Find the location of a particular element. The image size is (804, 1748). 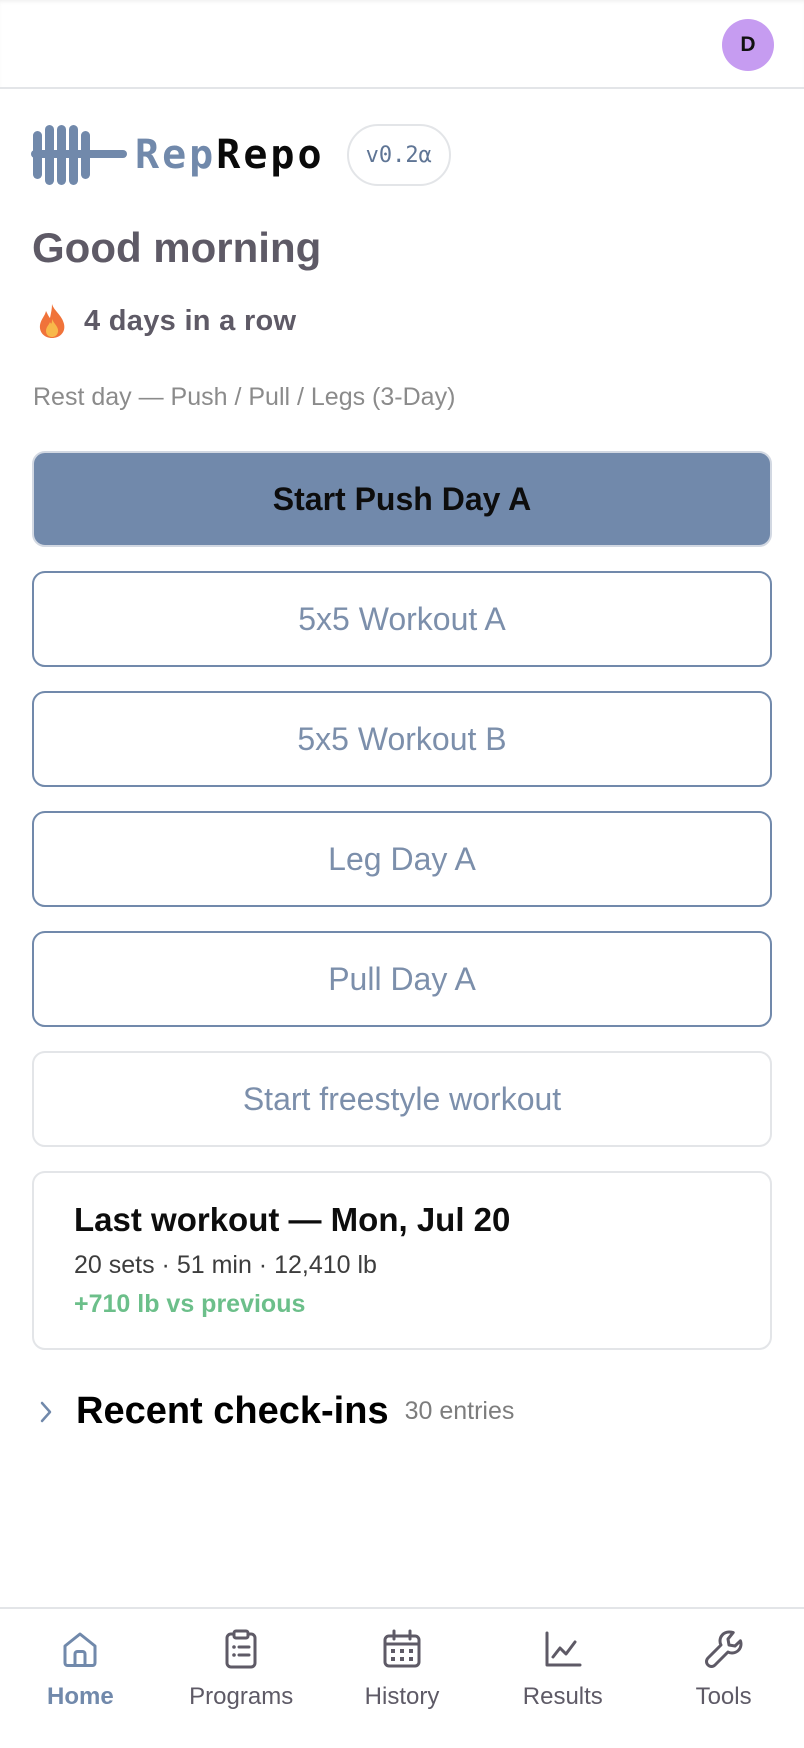

last-workout-title: Last workout — Mon, Jul 20 is located at coordinates (292, 1219).